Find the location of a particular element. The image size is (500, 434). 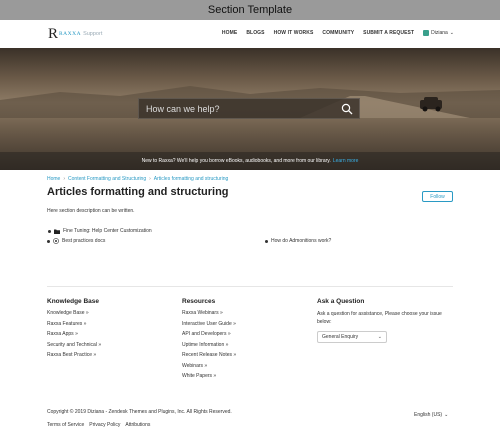

footer-heading: Knowledge Base is located at coordinates (73, 301).